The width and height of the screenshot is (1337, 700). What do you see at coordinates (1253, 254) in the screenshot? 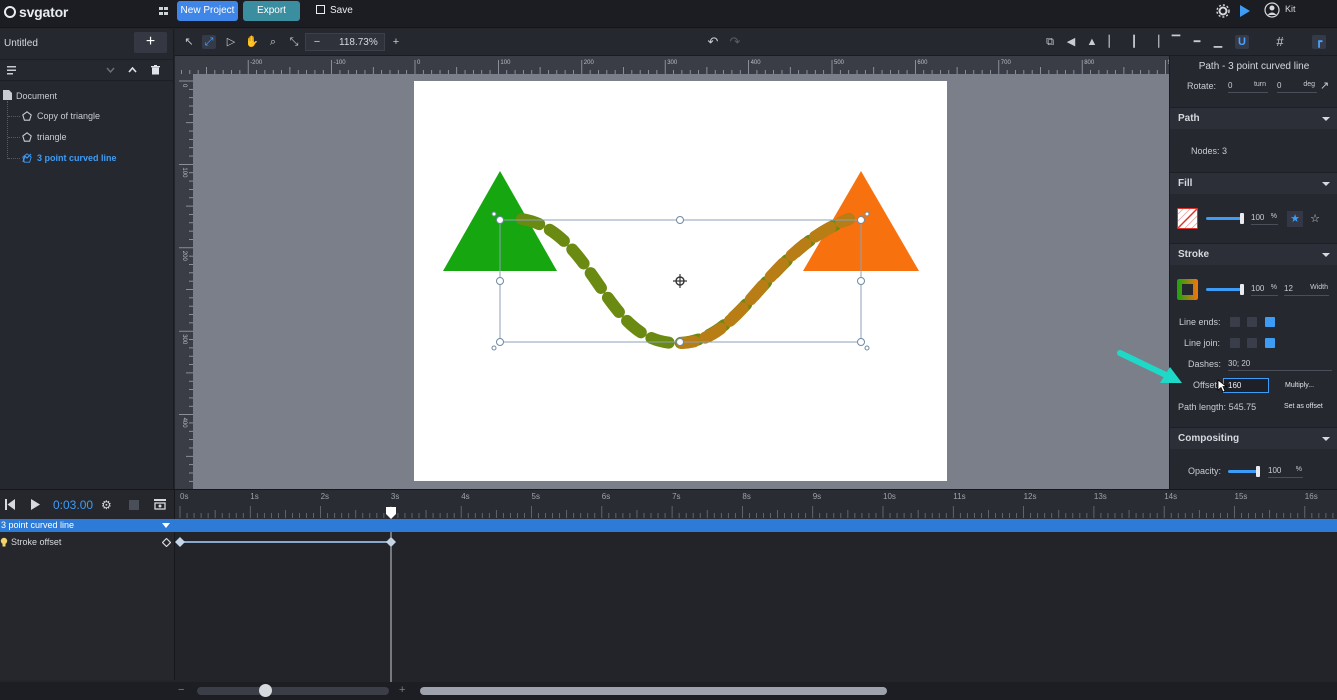
I see `stroke-section-header: Stroke` at bounding box center [1253, 254].